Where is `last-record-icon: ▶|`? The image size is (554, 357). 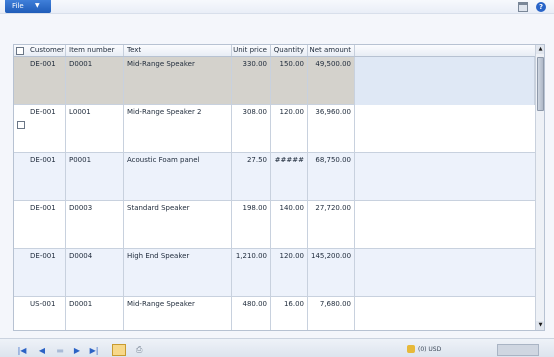
last-record-icon: ▶| is located at coordinates (94, 351).